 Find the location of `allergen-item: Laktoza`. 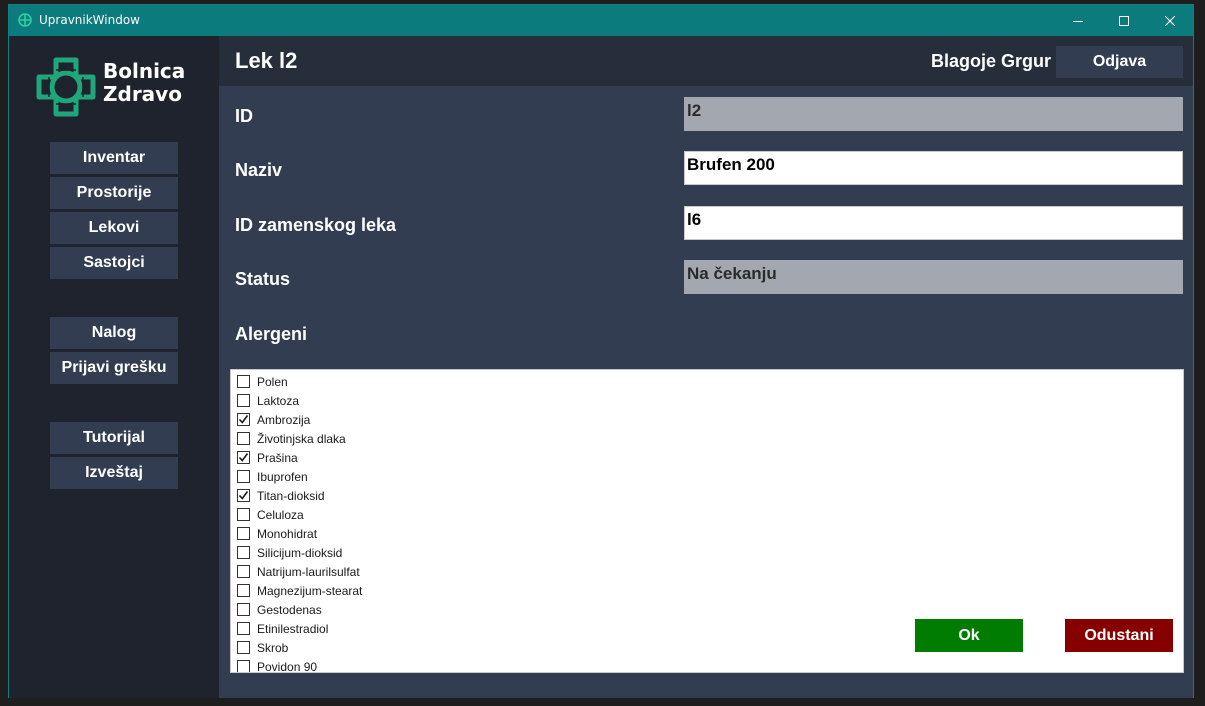

allergen-item: Laktoza is located at coordinates (268, 400).